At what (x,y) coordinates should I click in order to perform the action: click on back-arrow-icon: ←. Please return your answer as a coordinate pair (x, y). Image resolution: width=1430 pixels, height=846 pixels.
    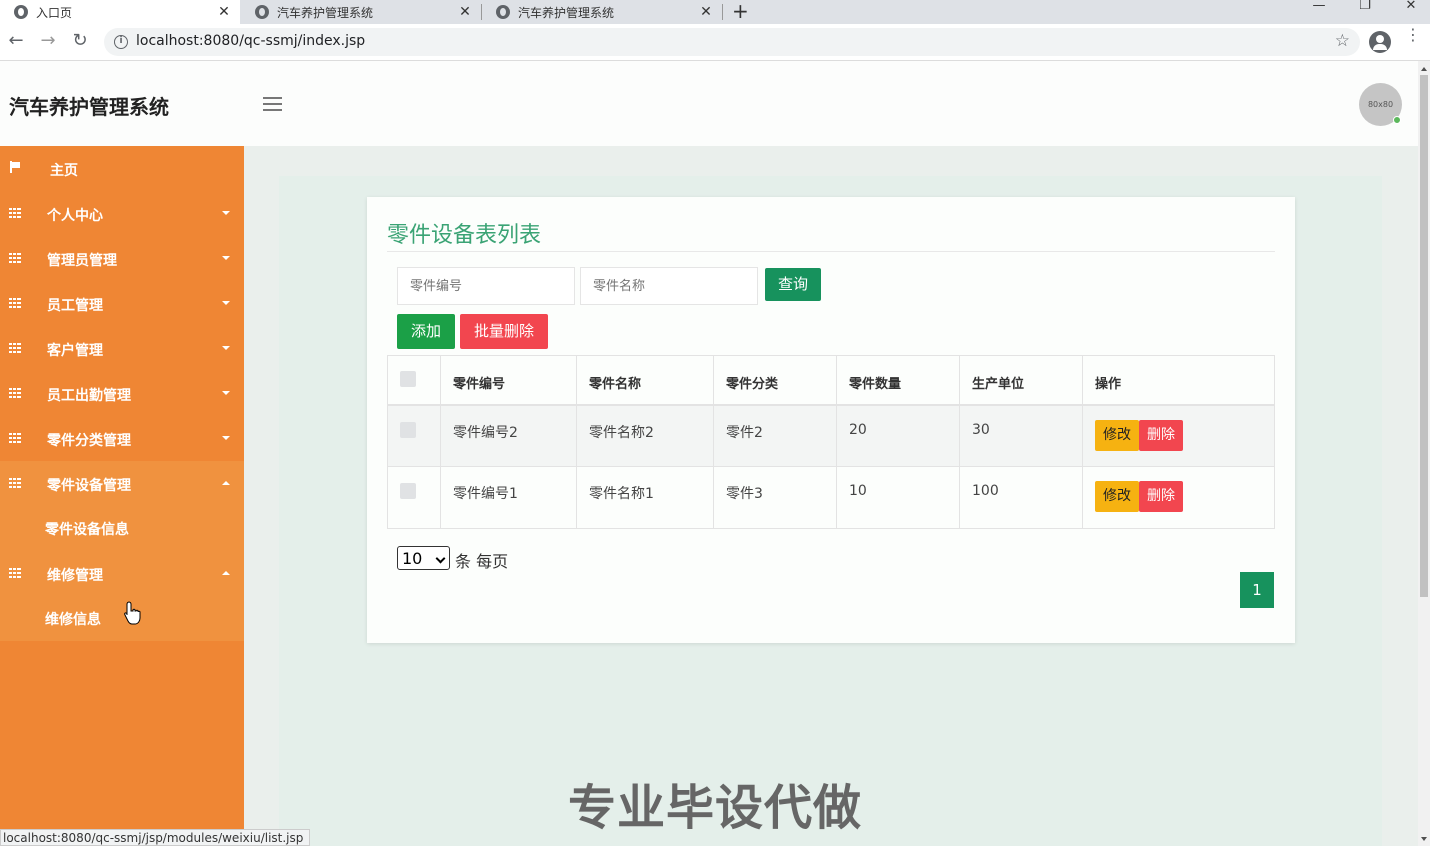
    Looking at the image, I should click on (16, 40).